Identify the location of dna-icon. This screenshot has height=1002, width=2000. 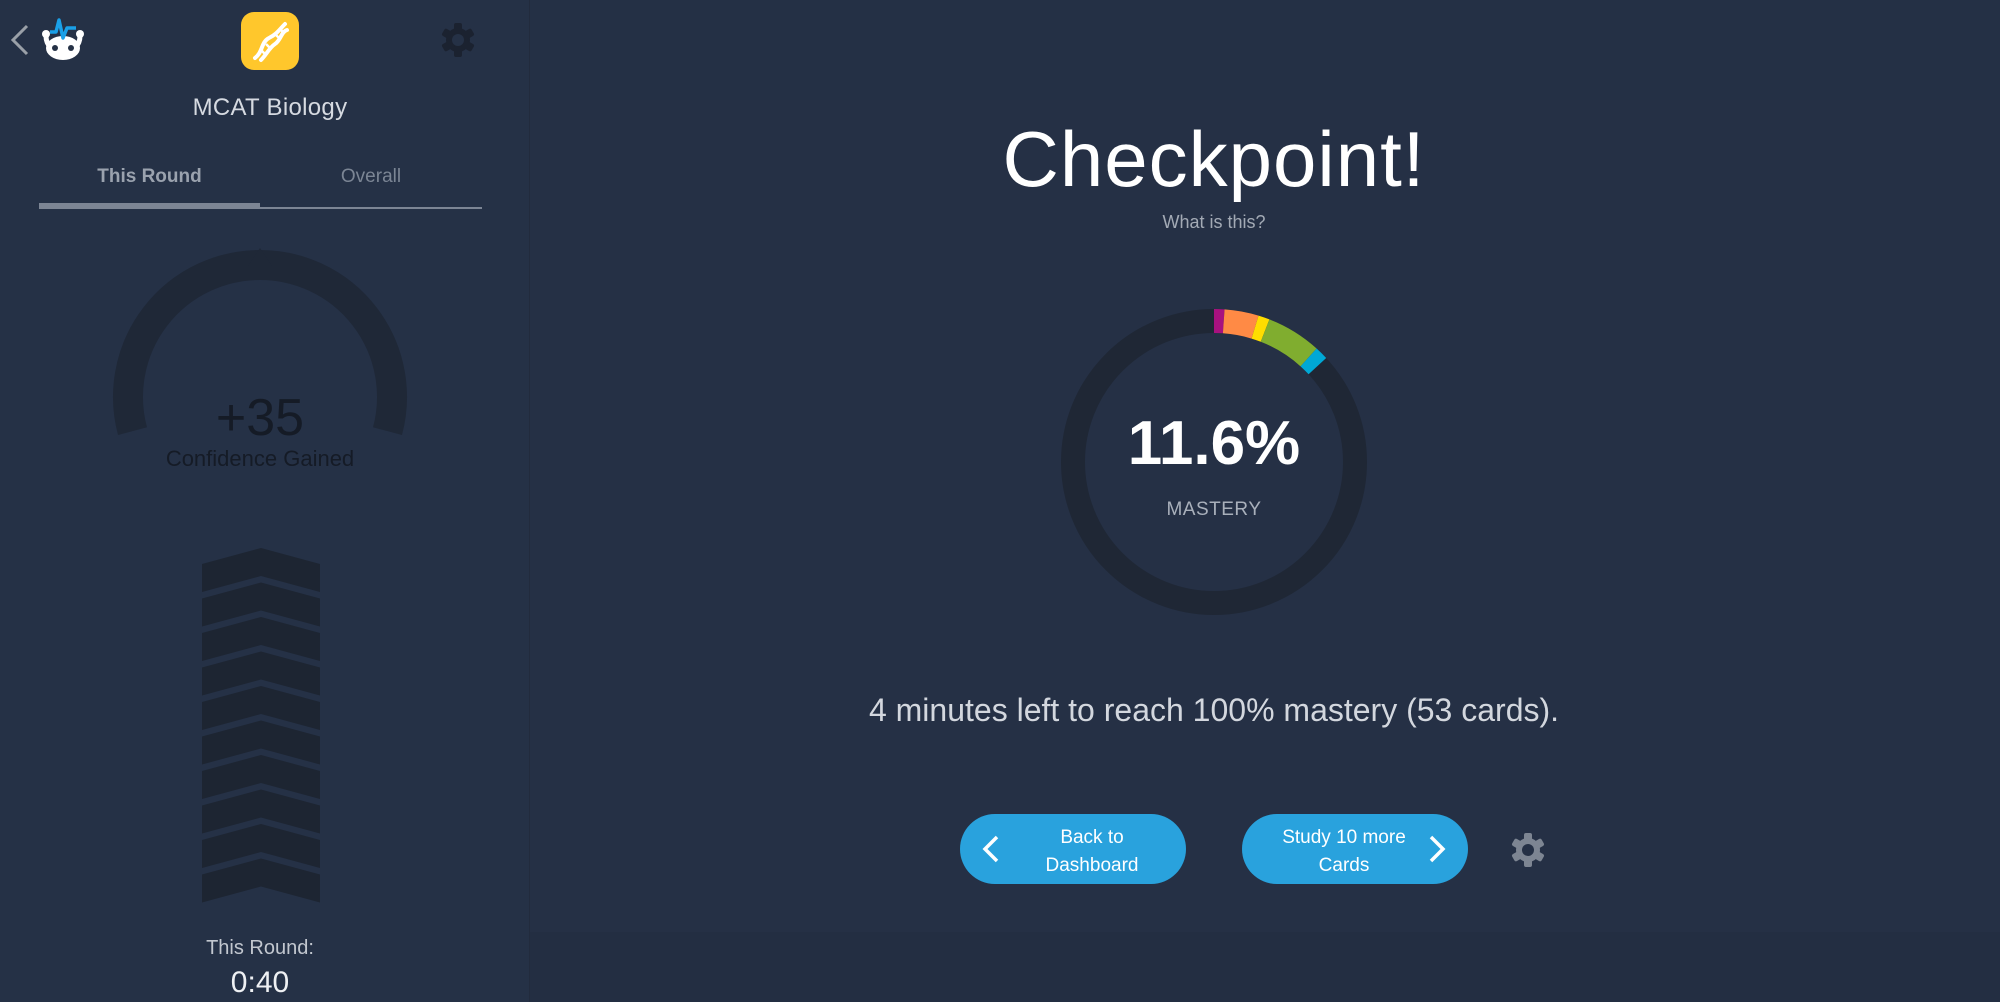
(271, 42).